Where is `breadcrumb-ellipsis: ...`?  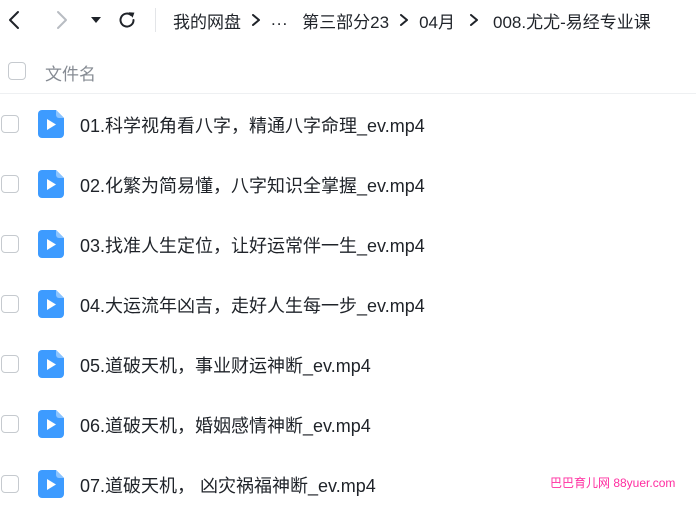 breadcrumb-ellipsis: ... is located at coordinates (279, 20).